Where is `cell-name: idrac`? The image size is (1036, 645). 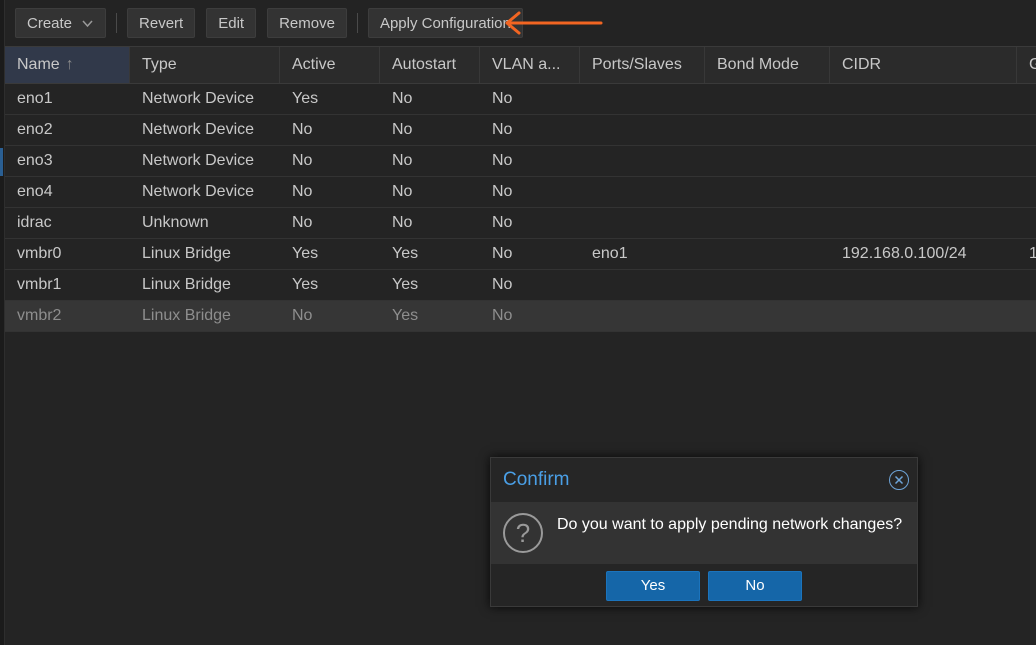
cell-name: idrac is located at coordinates (34, 222).